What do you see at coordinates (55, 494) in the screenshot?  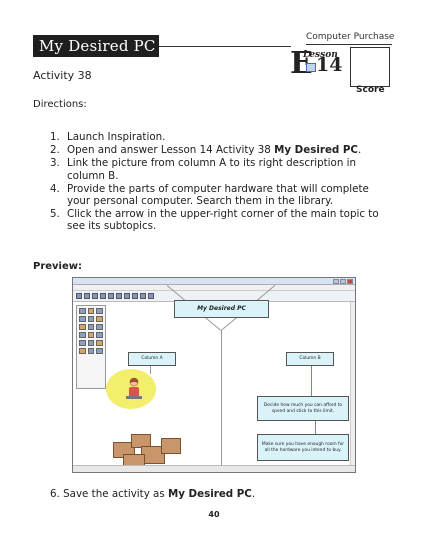 I see `step-number: 6.` at bounding box center [55, 494].